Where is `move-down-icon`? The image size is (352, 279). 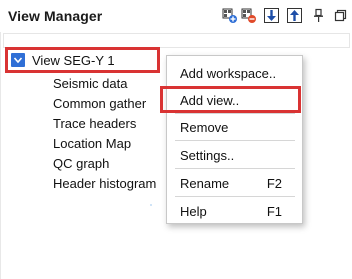 move-down-icon is located at coordinates (271, 15).